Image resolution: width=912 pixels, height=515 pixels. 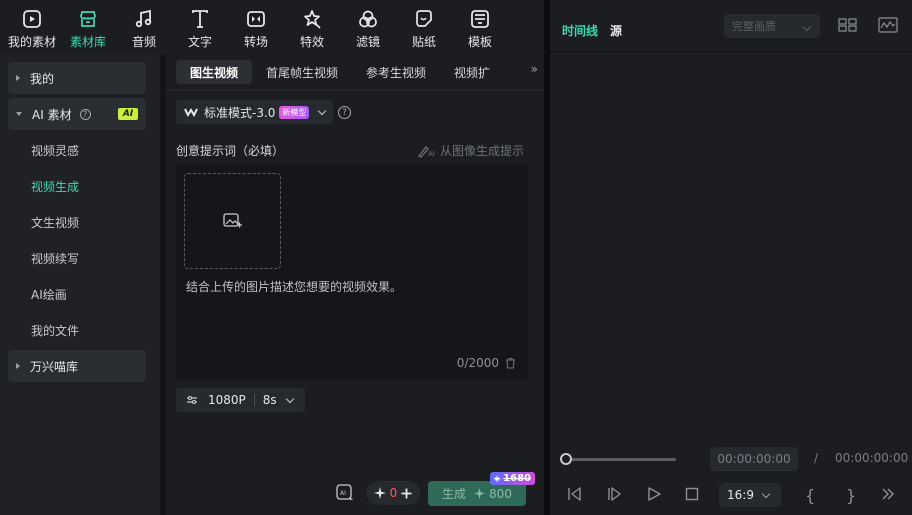 I want to click on add-image-icon, so click(x=232, y=220).